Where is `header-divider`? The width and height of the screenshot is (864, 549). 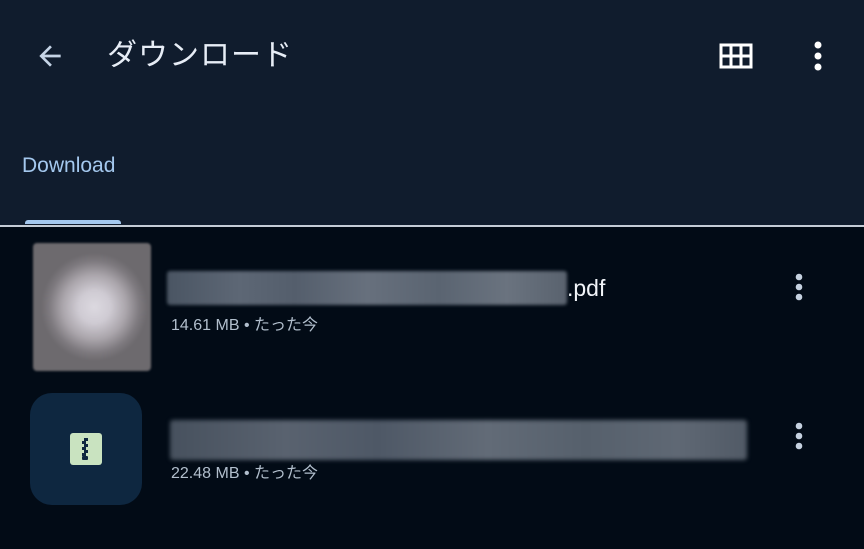
header-divider is located at coordinates (432, 226).